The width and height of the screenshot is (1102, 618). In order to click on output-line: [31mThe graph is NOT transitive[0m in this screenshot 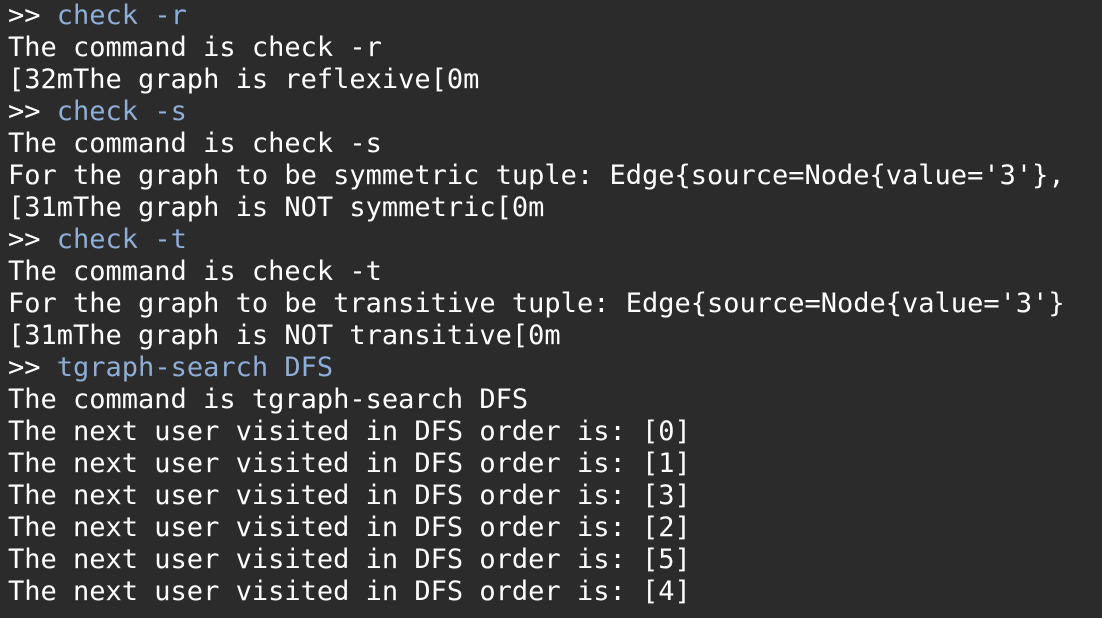, I will do `click(284, 335)`.